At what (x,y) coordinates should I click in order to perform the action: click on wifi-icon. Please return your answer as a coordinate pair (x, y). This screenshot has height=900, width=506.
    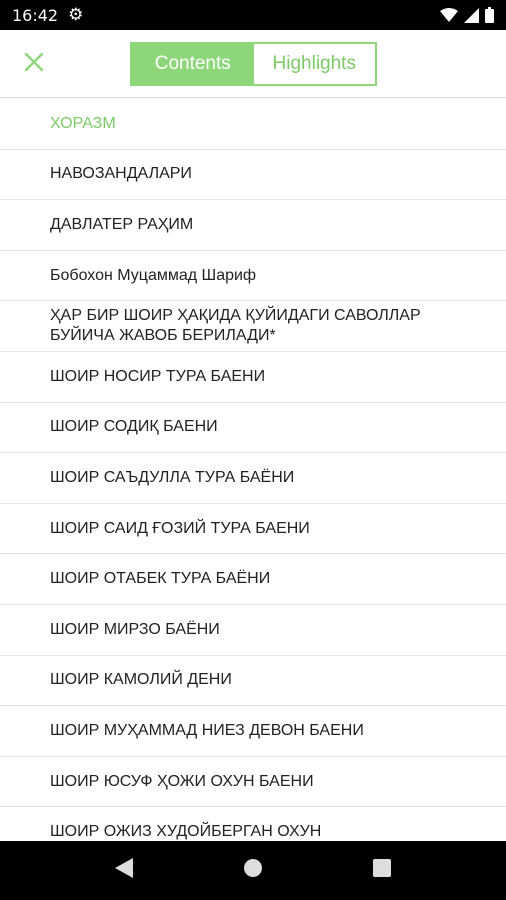
    Looking at the image, I should click on (449, 15).